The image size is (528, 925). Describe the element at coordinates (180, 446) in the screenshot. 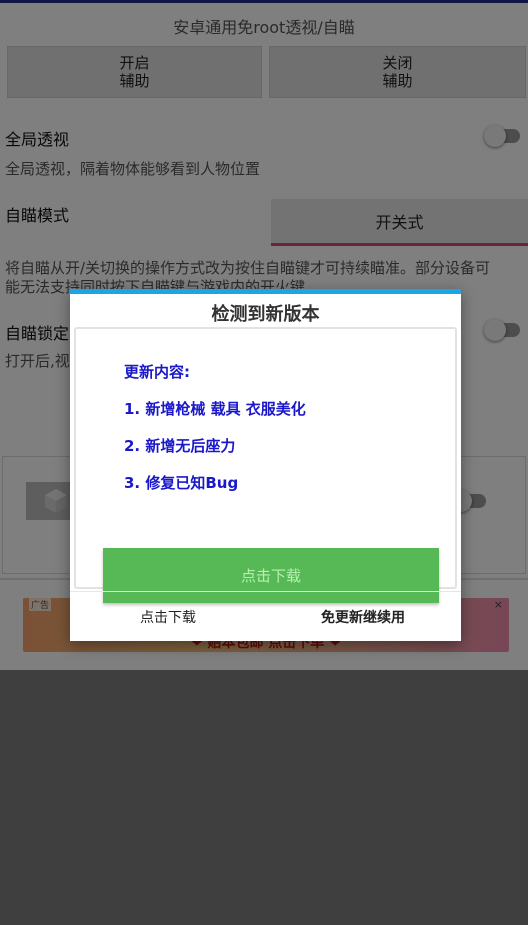

I see `update-item: 2. 新增无后座力` at that location.